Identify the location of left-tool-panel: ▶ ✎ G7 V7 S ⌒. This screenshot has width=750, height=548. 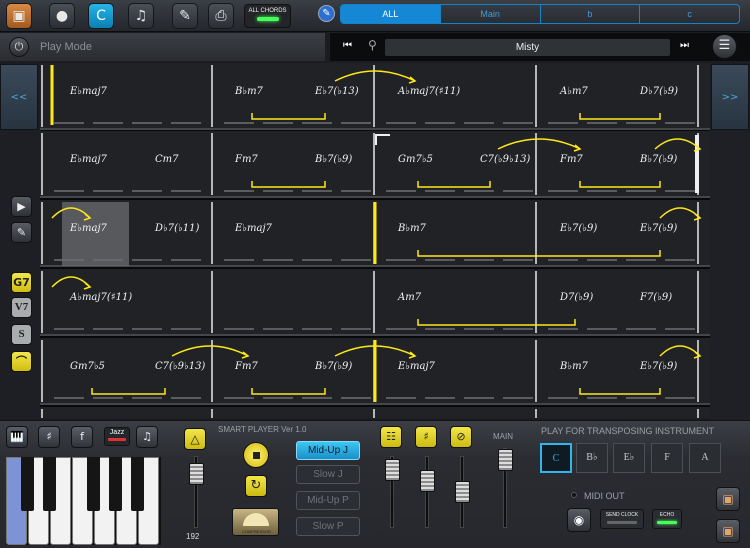
(20, 275).